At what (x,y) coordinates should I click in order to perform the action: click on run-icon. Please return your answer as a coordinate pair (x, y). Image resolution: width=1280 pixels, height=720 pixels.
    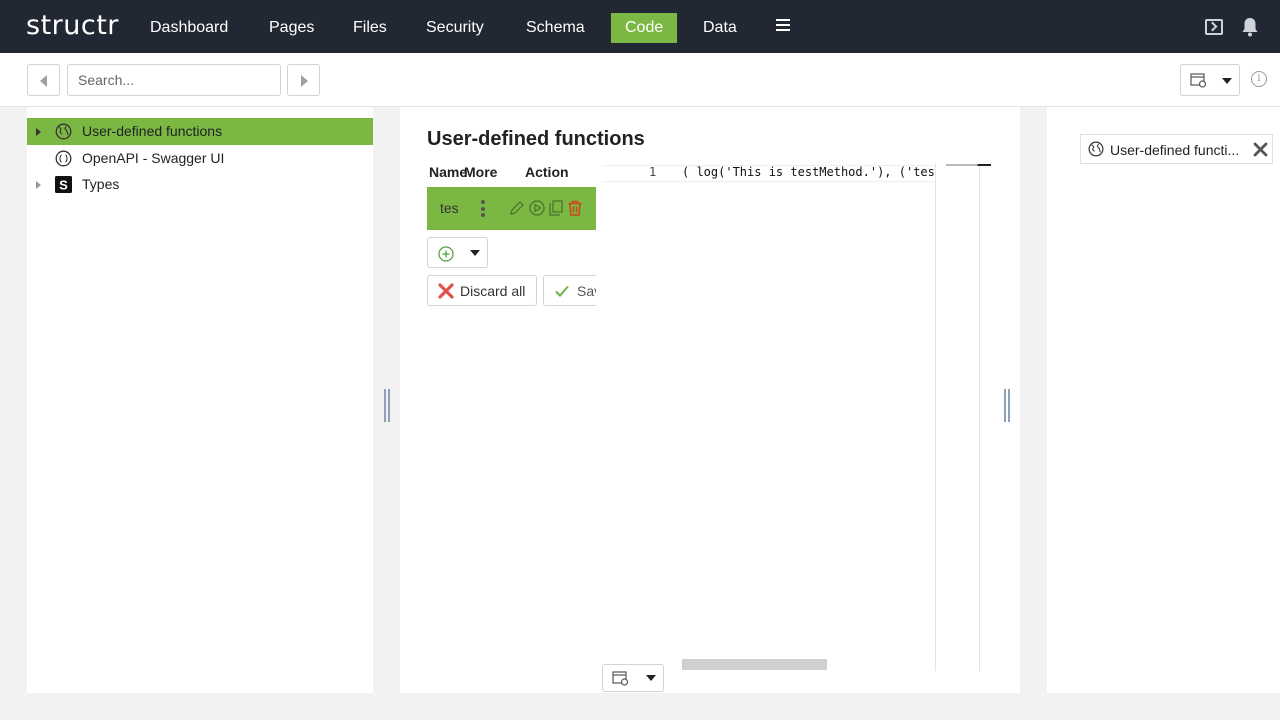
    Looking at the image, I should click on (537, 208).